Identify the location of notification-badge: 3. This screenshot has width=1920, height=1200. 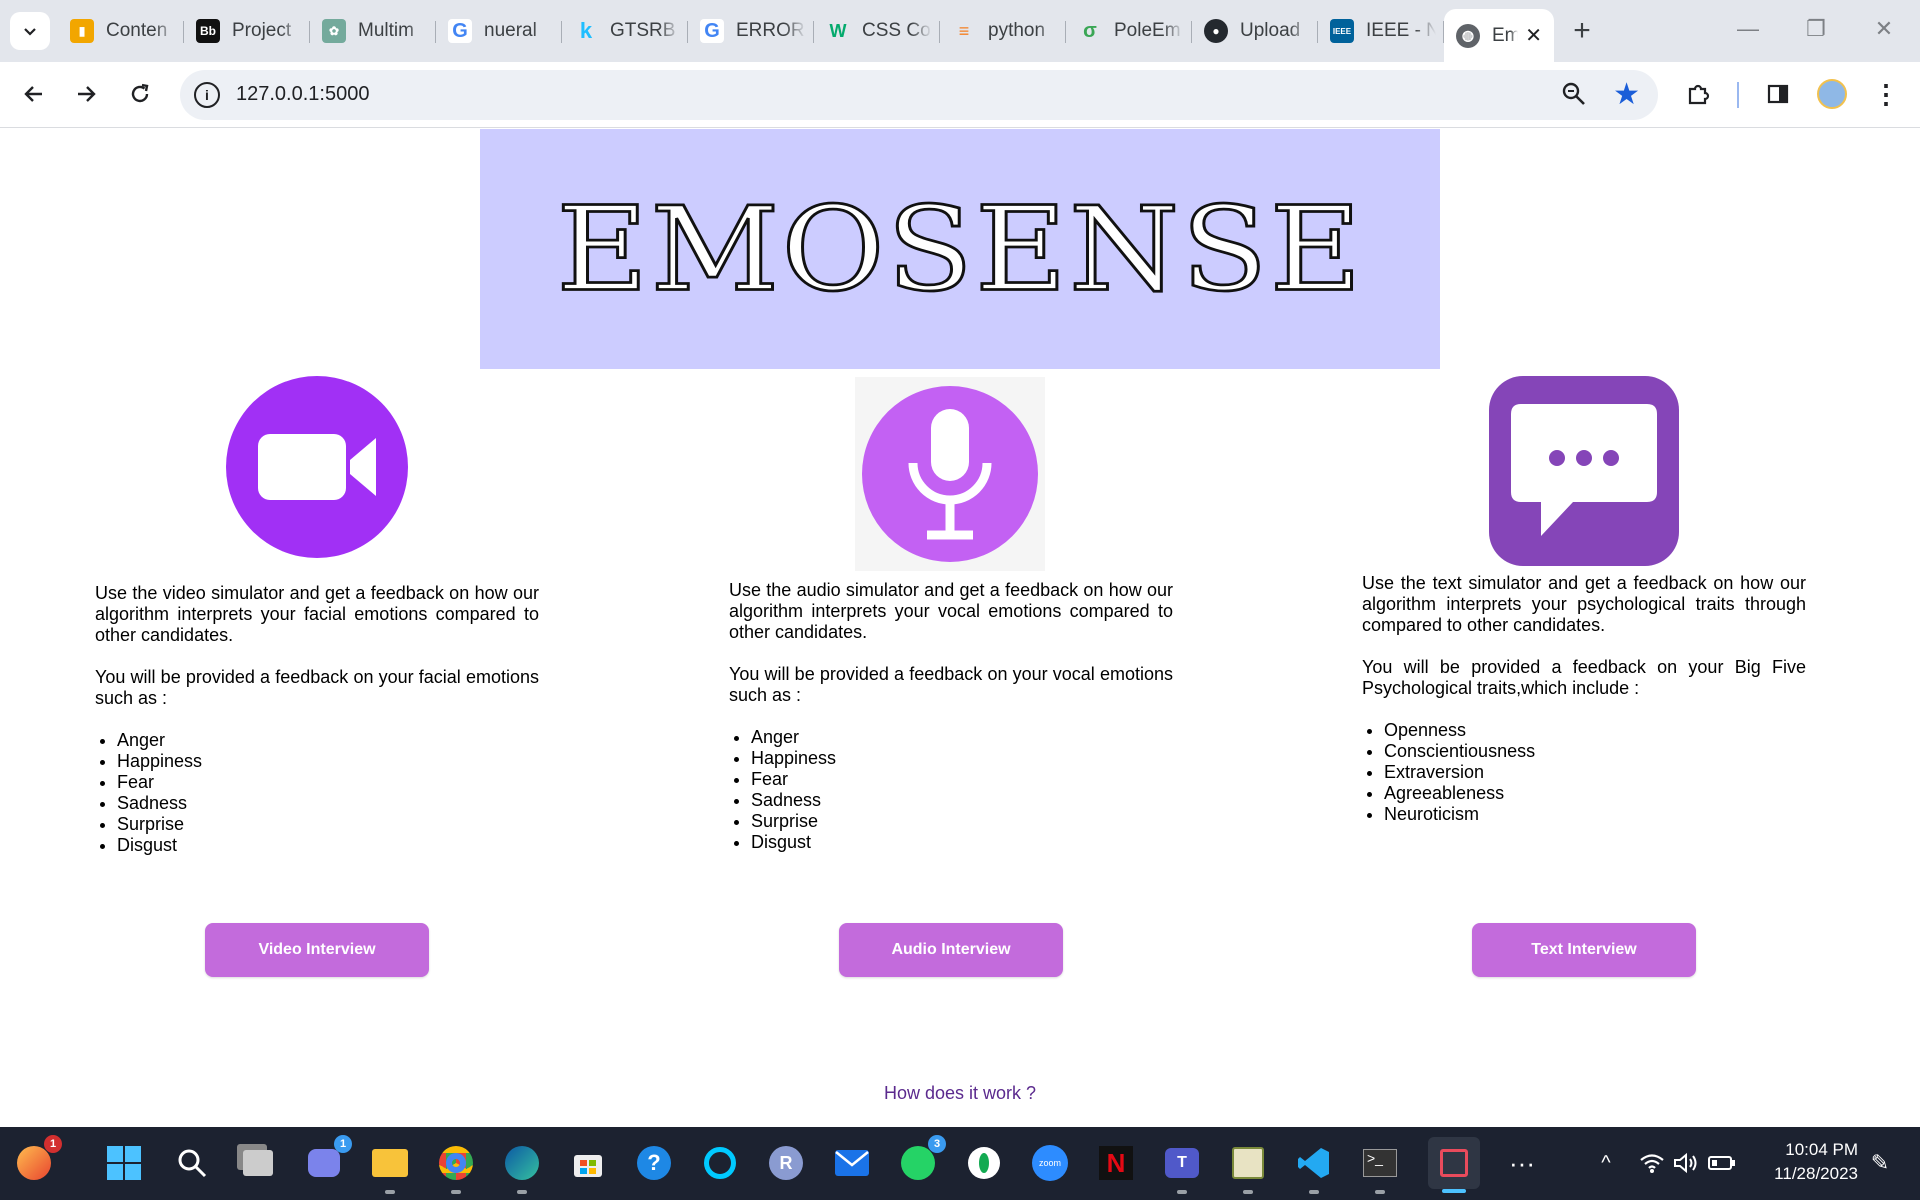
(937, 1144).